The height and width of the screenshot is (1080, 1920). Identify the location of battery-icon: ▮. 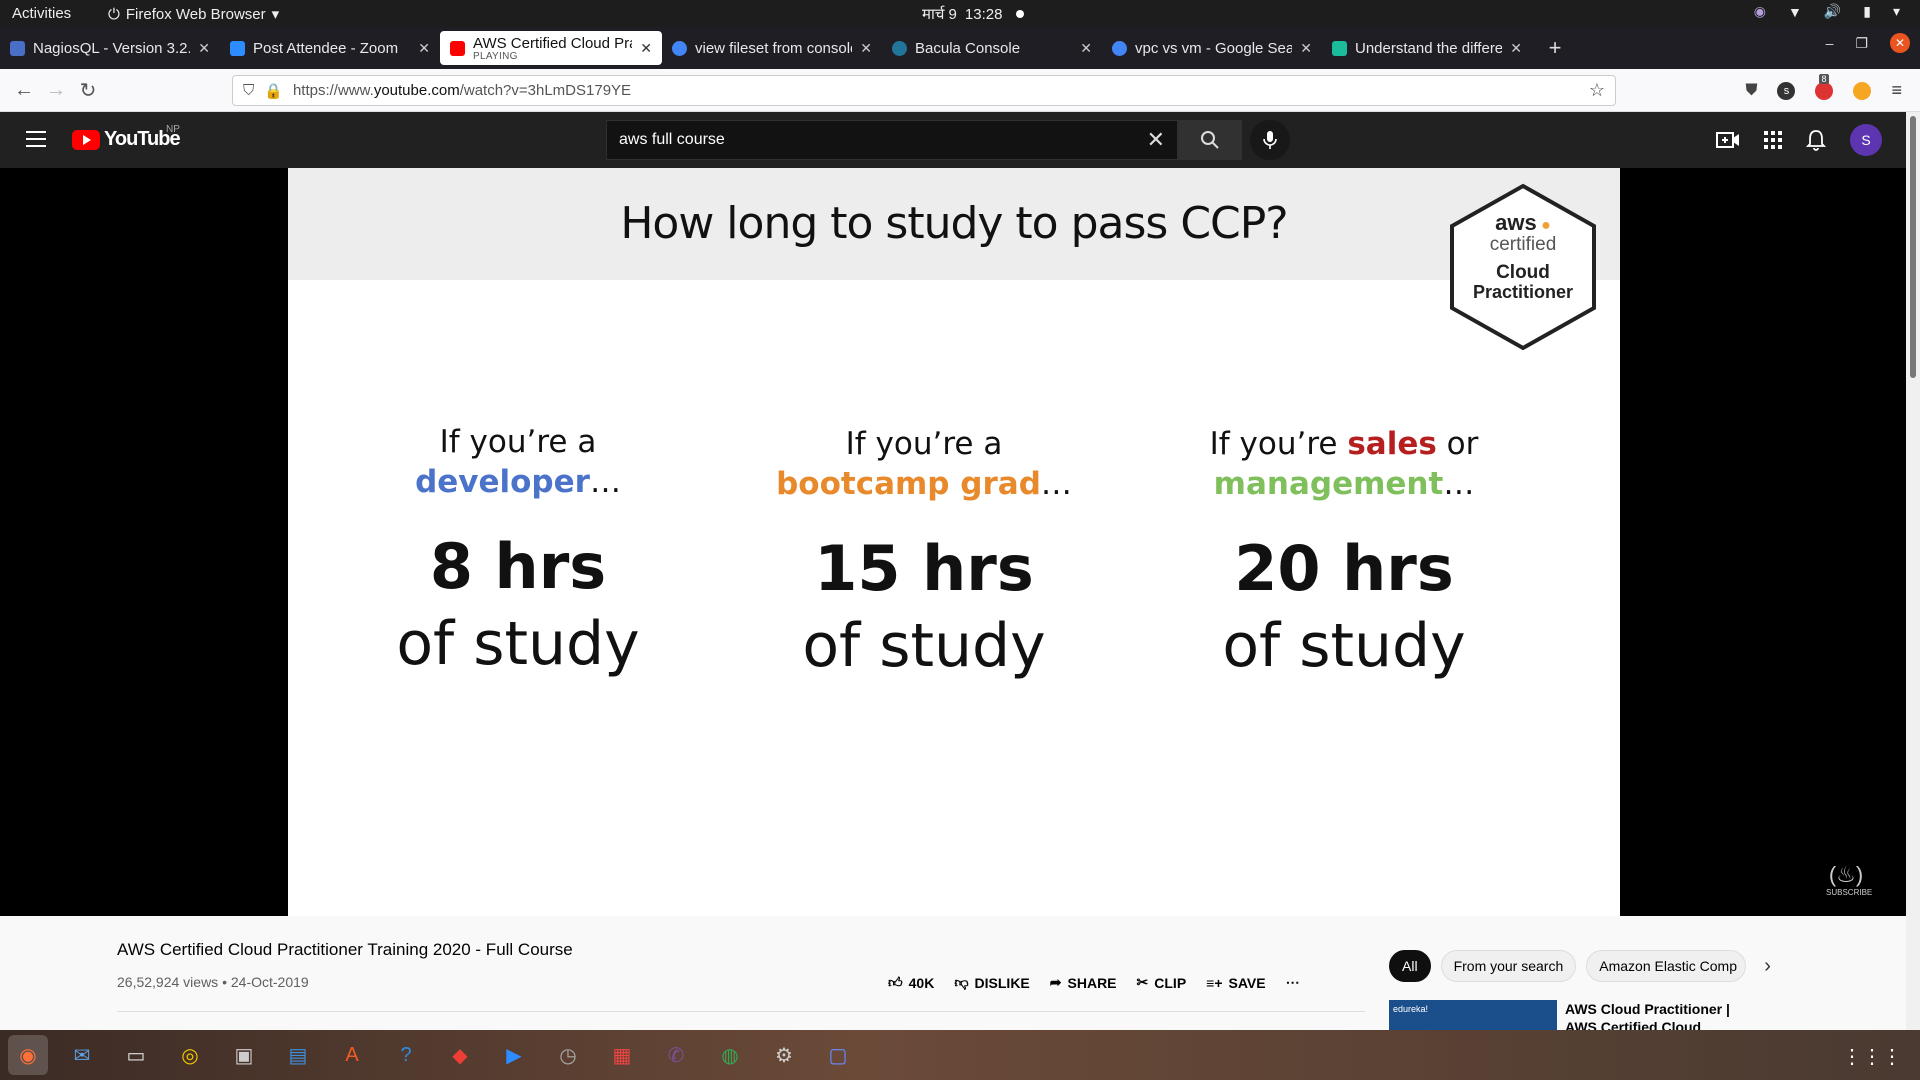
(1867, 11).